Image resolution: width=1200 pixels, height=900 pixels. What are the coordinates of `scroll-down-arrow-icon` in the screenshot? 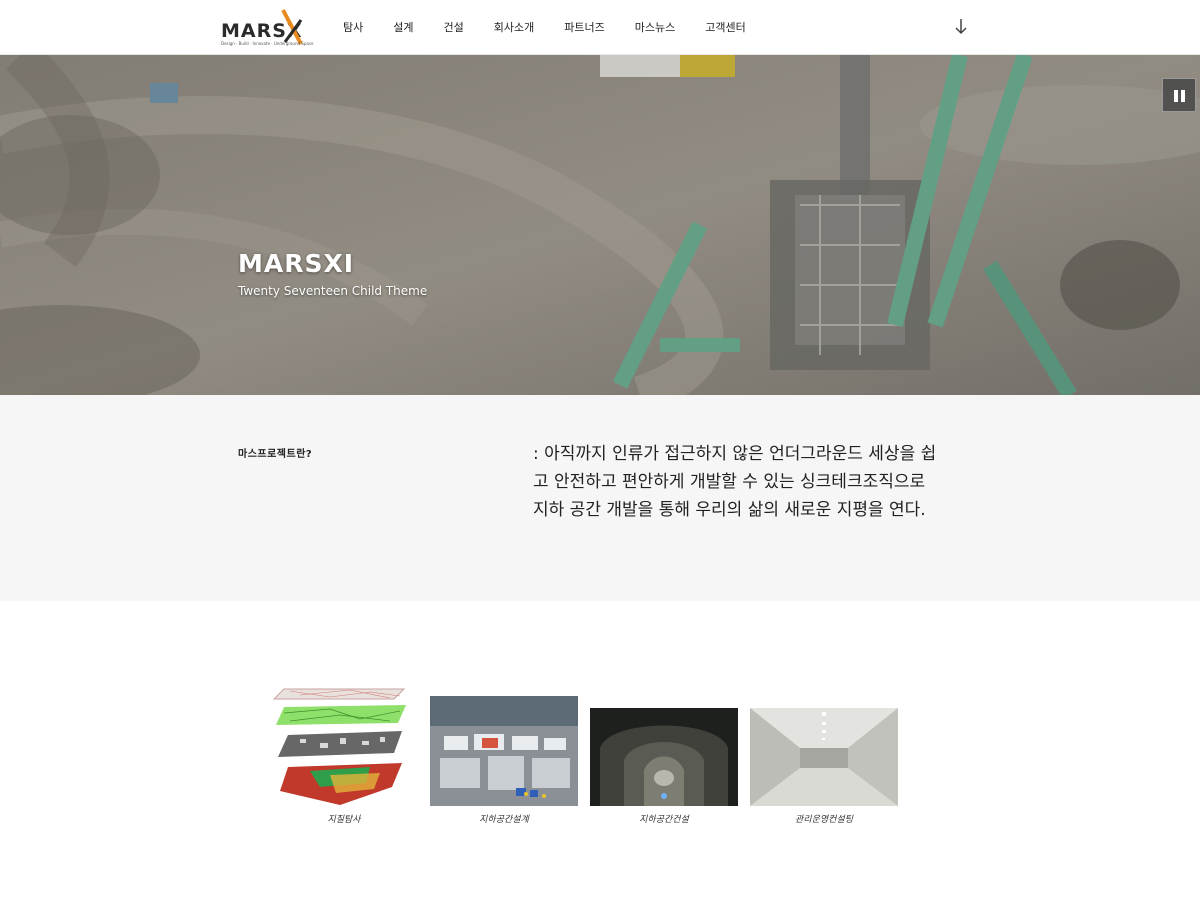 It's located at (961, 27).